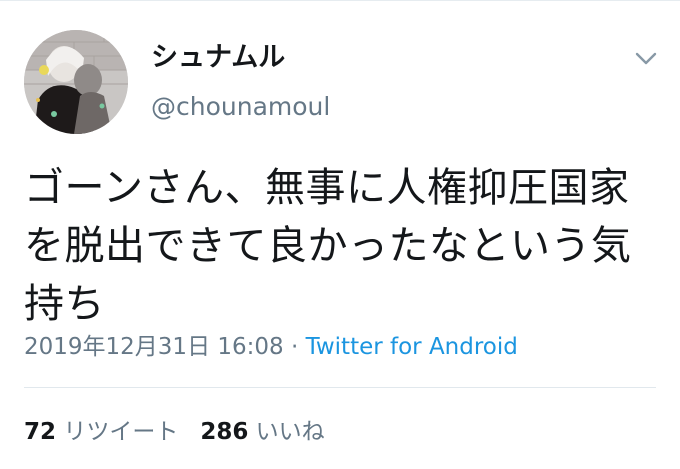  I want to click on tweet-timestamp: 2019年12月31日 16:08, so click(154, 347).